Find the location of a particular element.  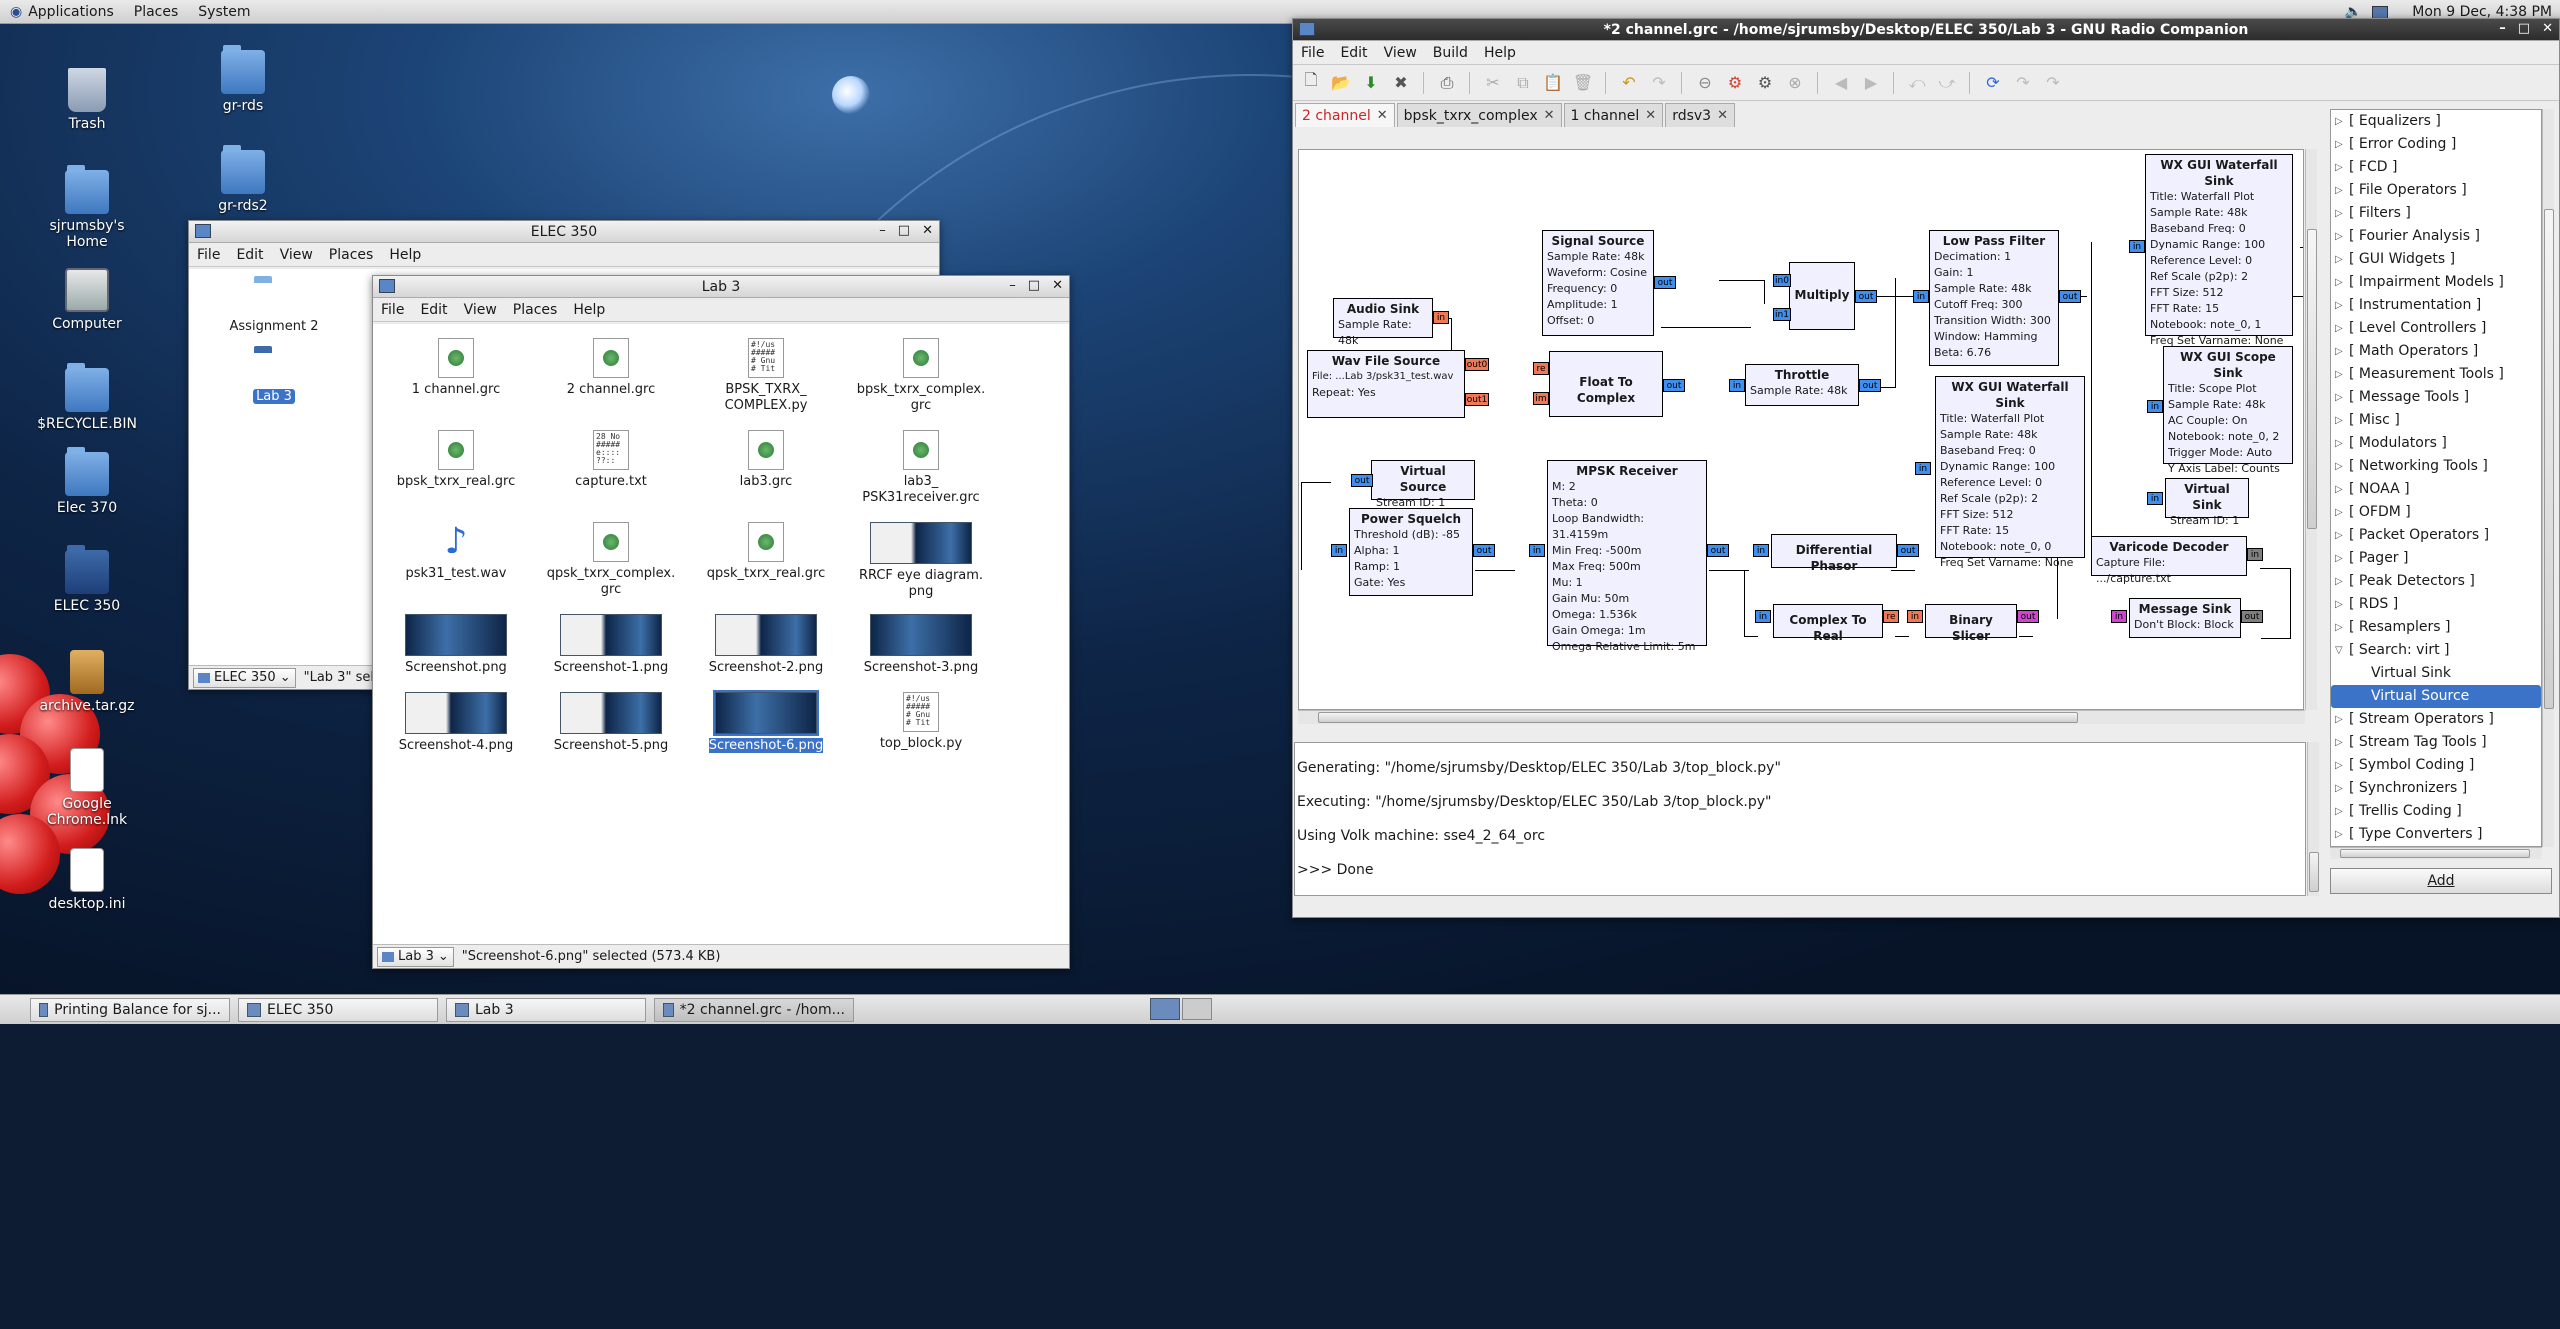

places-menu: Places is located at coordinates (156, 12).